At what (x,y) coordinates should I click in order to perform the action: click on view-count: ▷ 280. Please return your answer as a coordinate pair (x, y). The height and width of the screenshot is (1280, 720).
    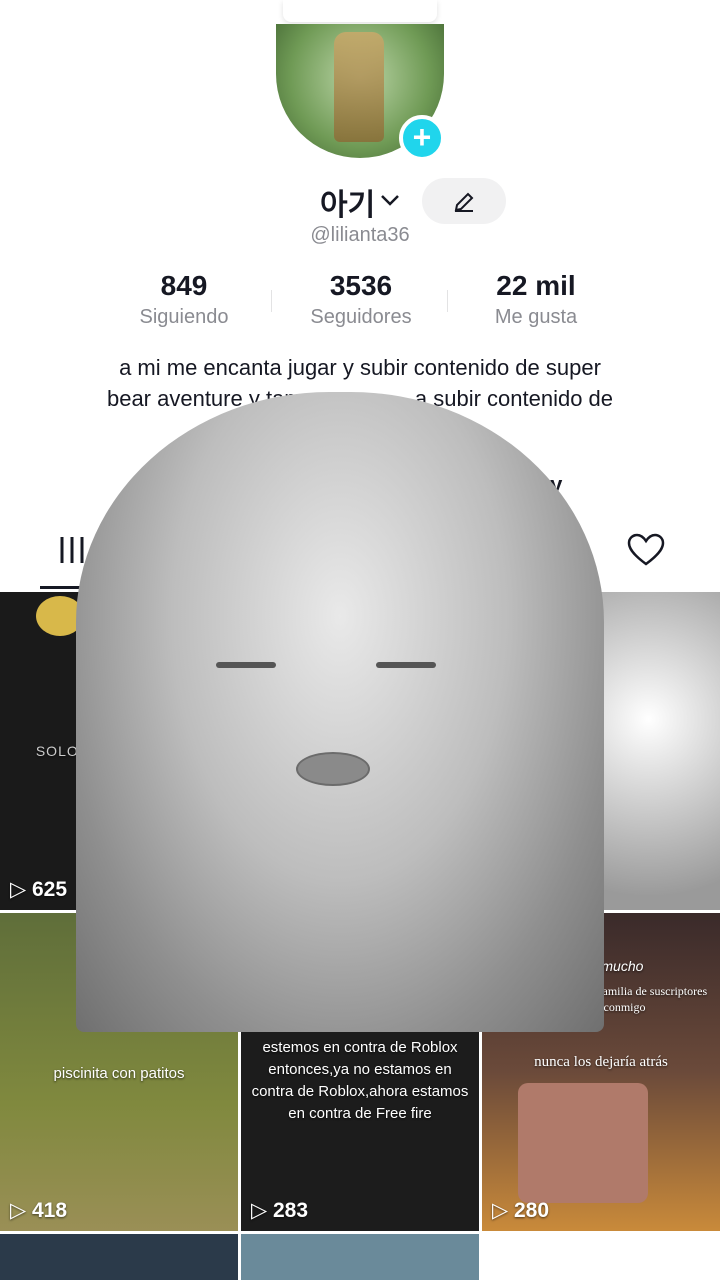
    Looking at the image, I should click on (521, 1210).